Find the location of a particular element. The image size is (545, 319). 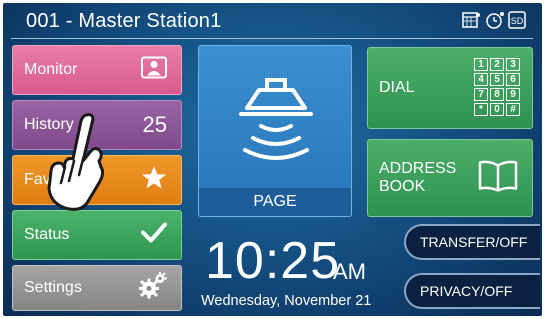

keypad-key: 3 is located at coordinates (513, 64).